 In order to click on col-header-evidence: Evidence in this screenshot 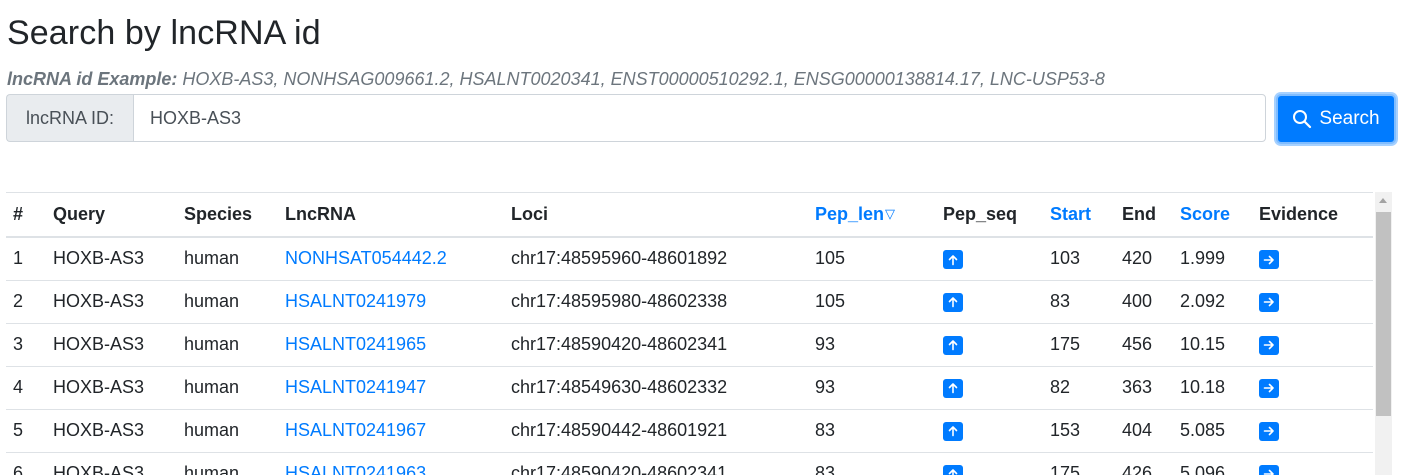, I will do `click(1312, 215)`.